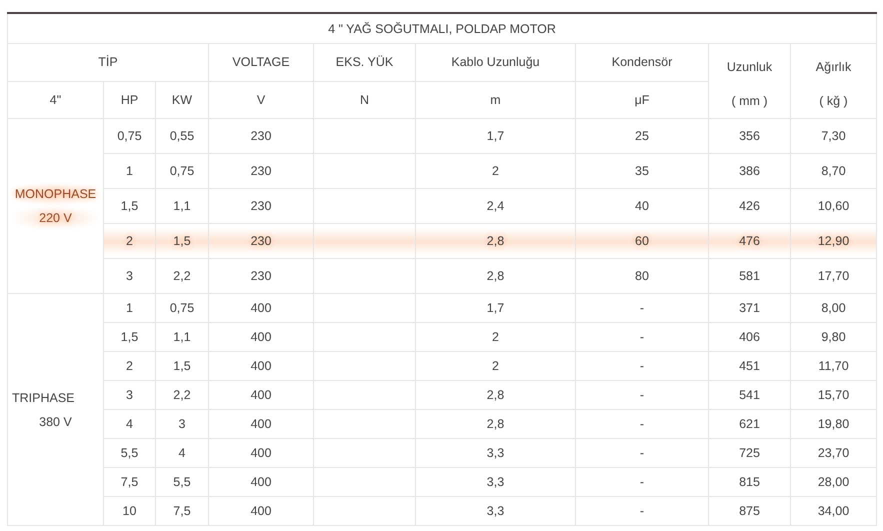 Image resolution: width=883 pixels, height=531 pixels. Describe the element at coordinates (749, 136) in the screenshot. I see `table-cell: 356` at that location.